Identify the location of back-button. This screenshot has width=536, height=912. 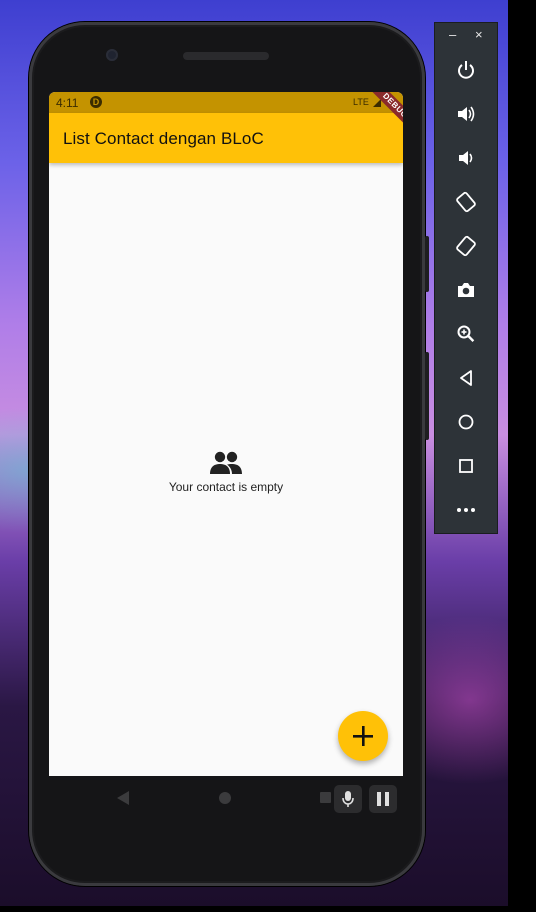
(466, 378).